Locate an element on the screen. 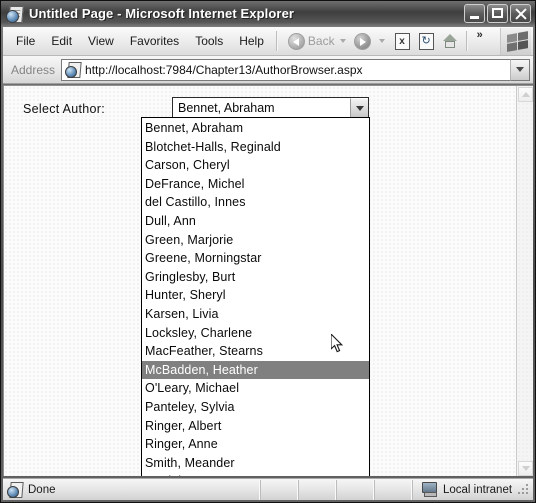  address-label: Address is located at coordinates (33, 69).